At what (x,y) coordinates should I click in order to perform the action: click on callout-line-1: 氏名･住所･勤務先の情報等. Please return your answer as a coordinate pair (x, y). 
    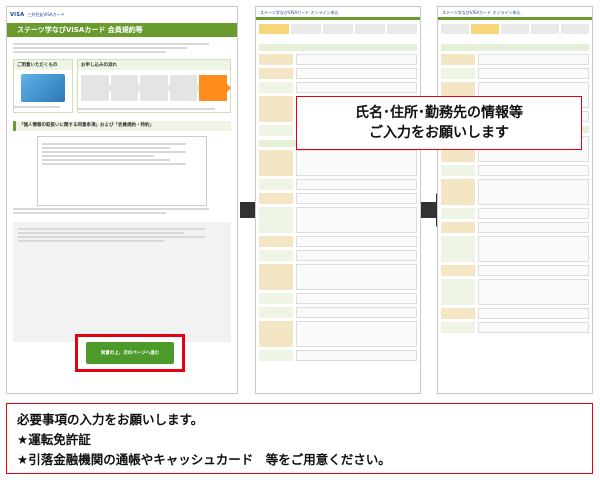
    Looking at the image, I should click on (439, 113).